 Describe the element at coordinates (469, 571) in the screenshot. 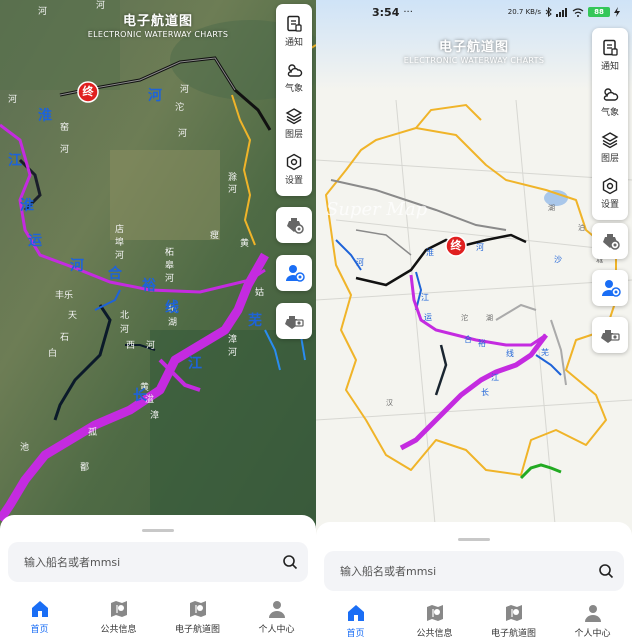

I see `search-input-right: 输入船名或者mmsi` at that location.